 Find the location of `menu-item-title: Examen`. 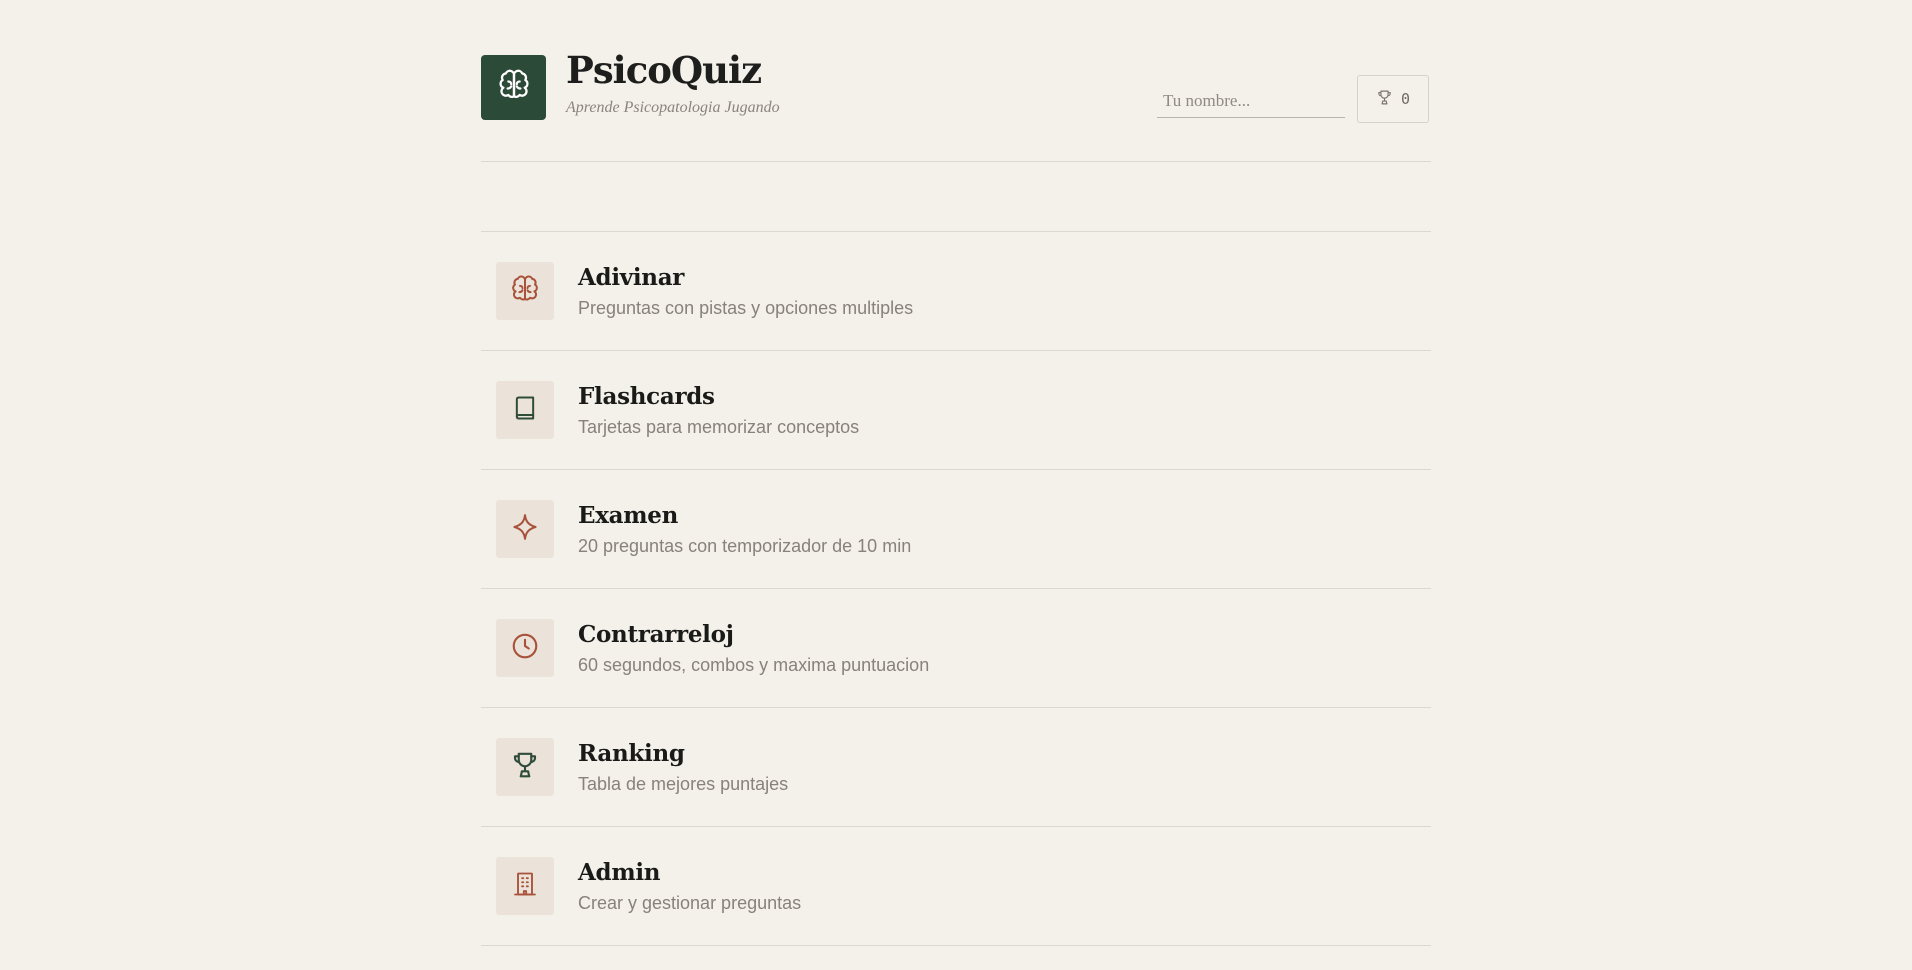

menu-item-title: Examen is located at coordinates (628, 515).